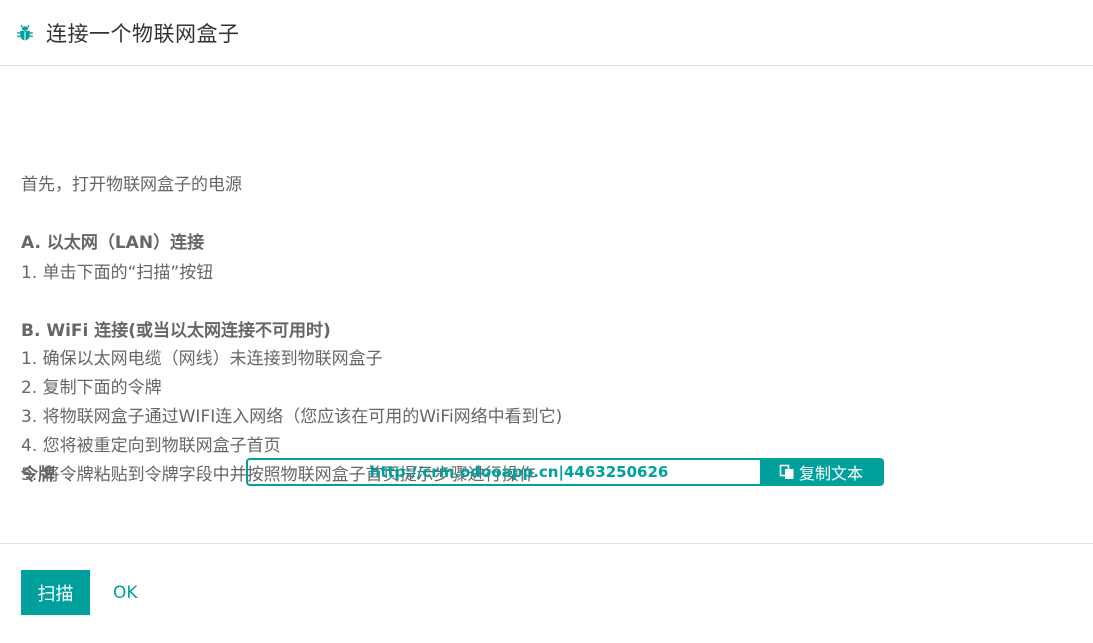  What do you see at coordinates (91, 388) in the screenshot?
I see `section-b-step: 2. 复制下面的令牌` at bounding box center [91, 388].